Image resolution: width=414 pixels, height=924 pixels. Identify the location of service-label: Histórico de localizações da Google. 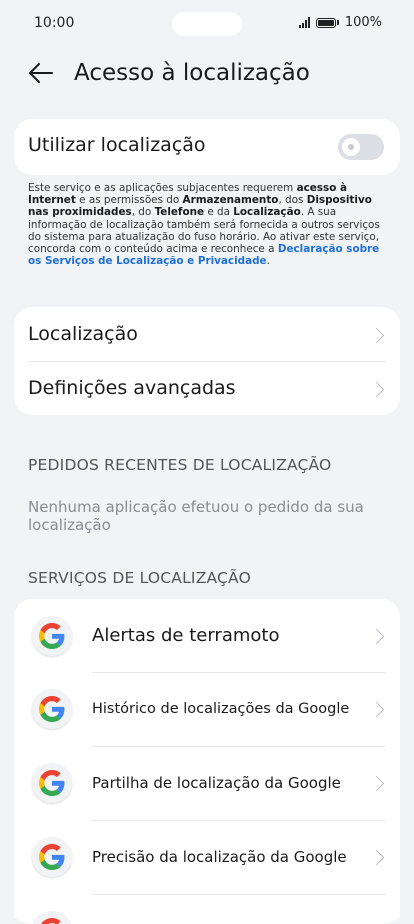
(221, 709).